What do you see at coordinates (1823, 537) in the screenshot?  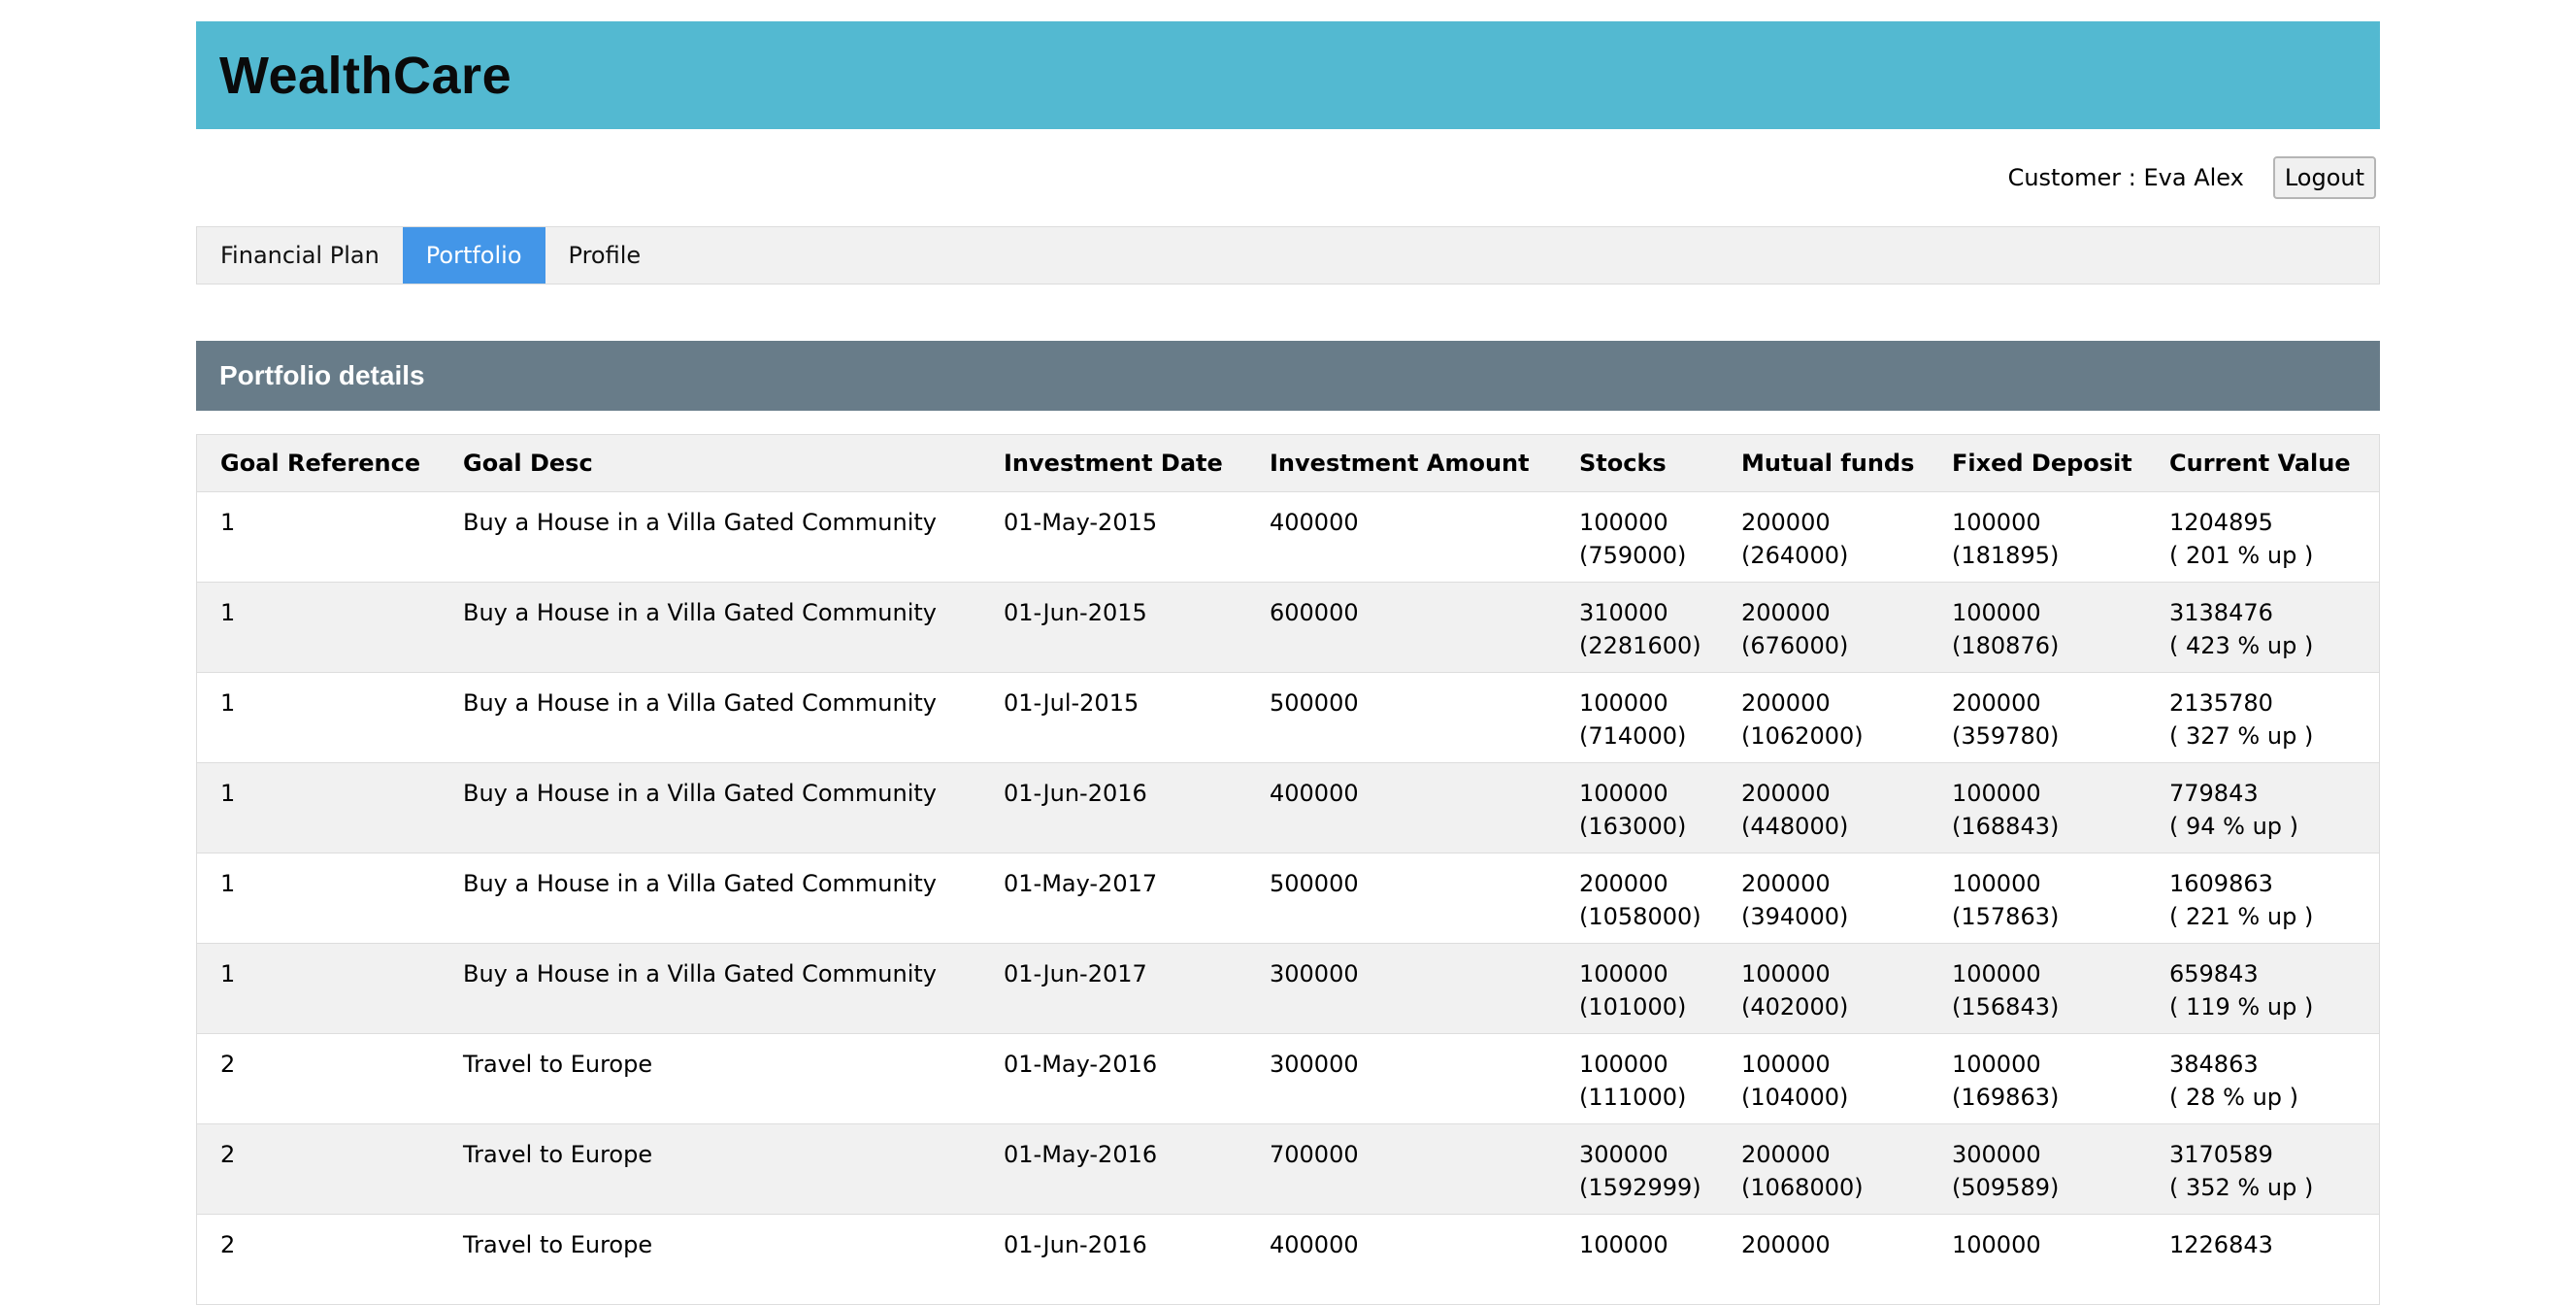 I see `cell-mutual-funds: 200000 (264000)` at bounding box center [1823, 537].